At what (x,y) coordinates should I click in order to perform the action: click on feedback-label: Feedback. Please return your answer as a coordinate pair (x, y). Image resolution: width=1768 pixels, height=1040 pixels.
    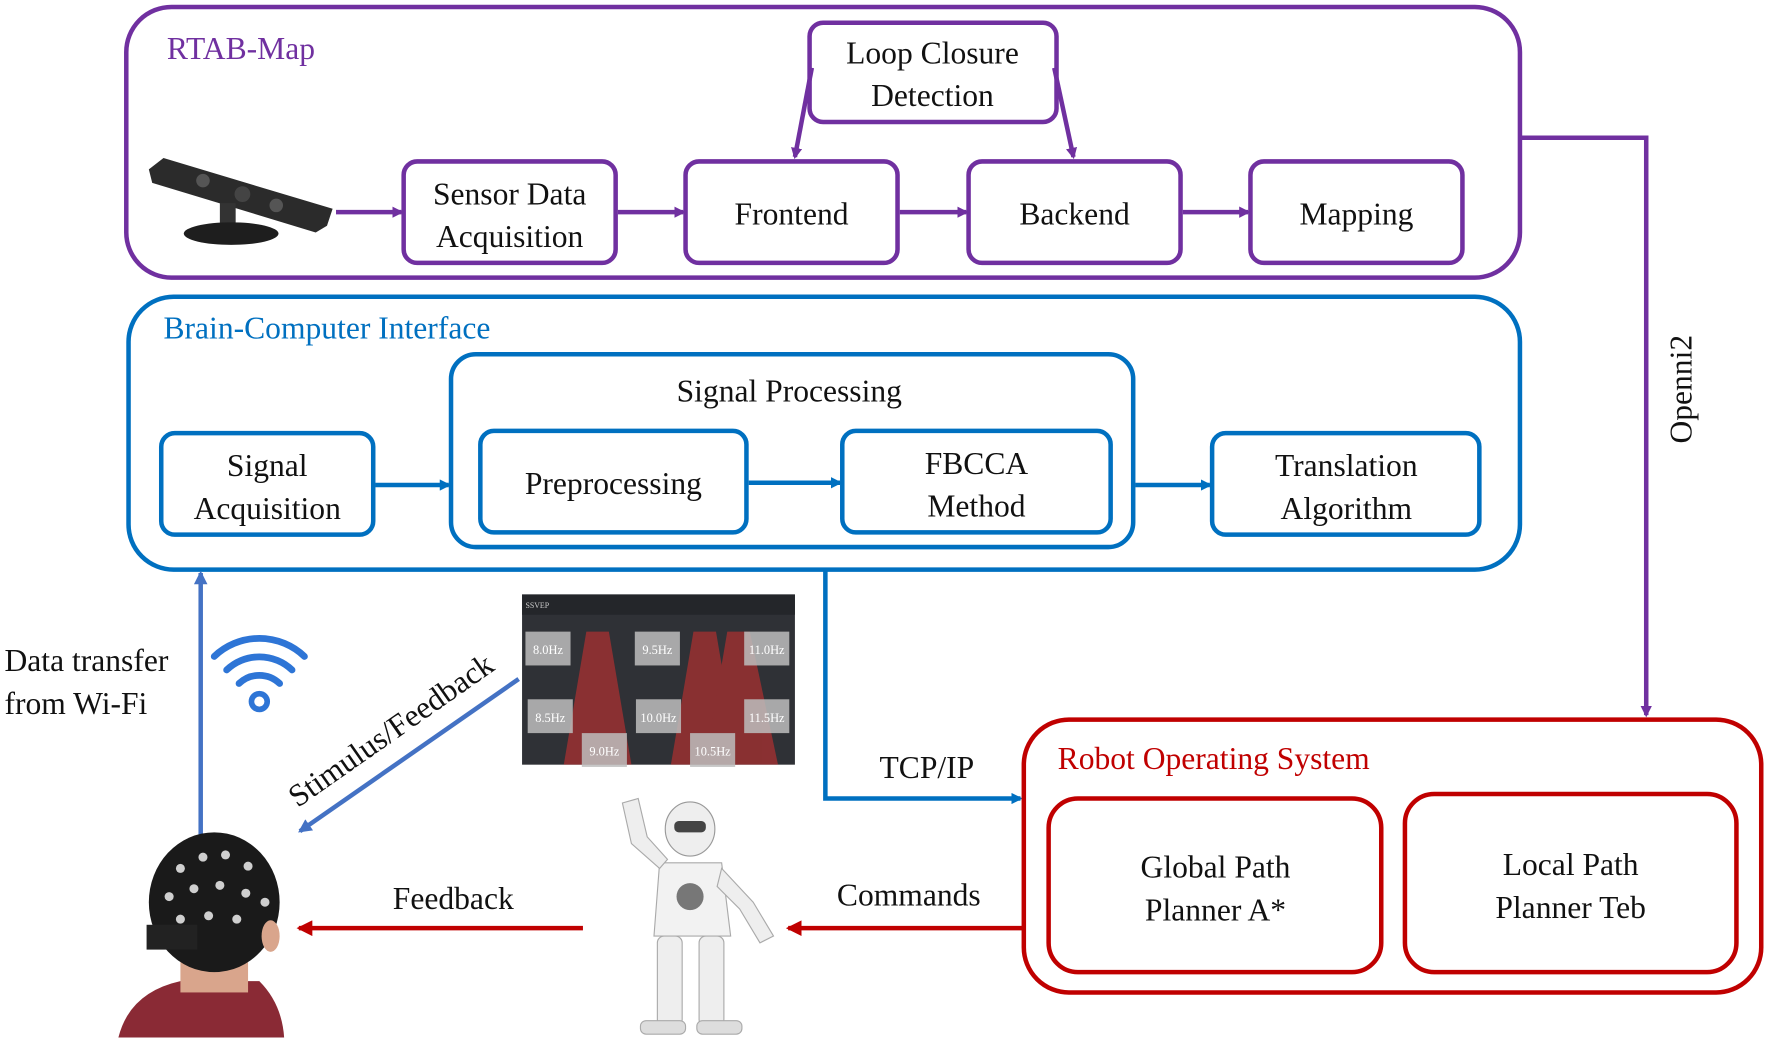
    Looking at the image, I should click on (453, 898).